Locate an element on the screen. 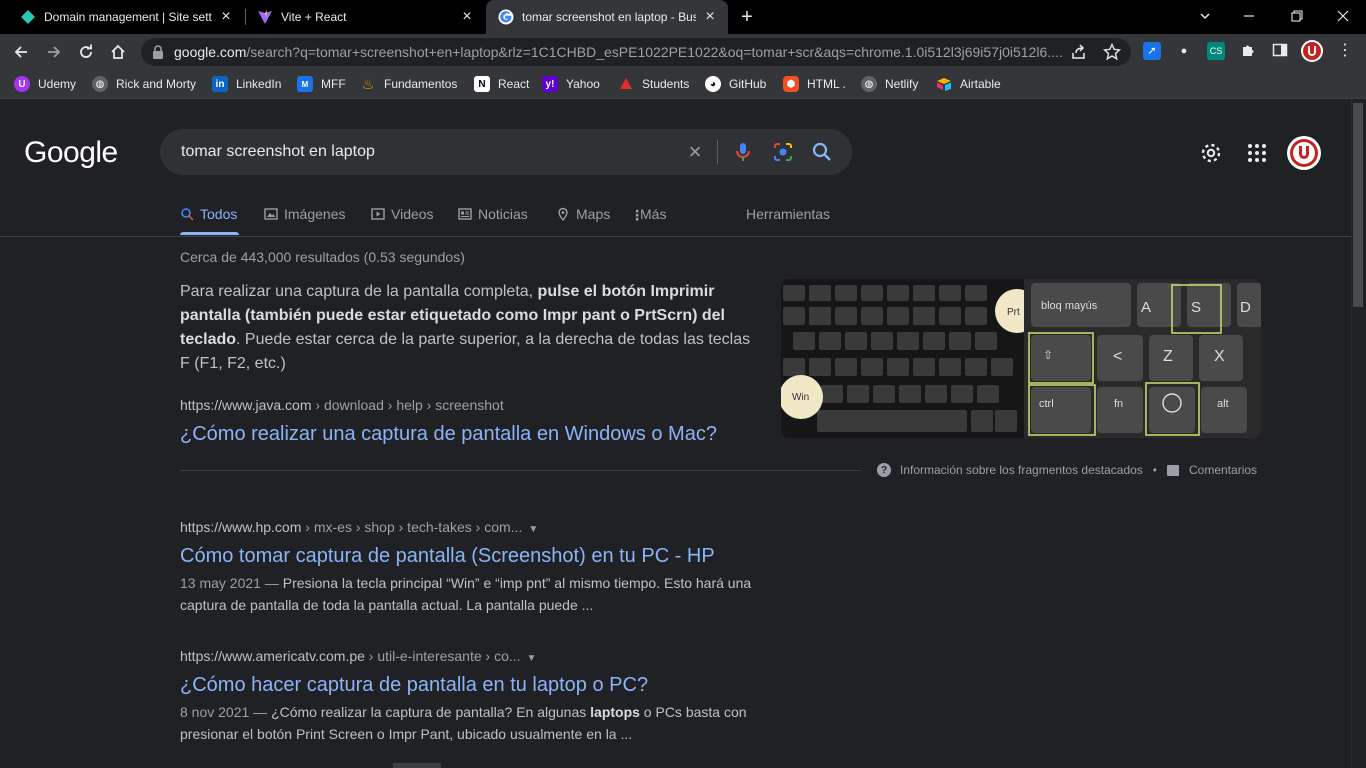 The image size is (1366, 768). tab-title: Domain management | Site setting is located at coordinates (128, 17).